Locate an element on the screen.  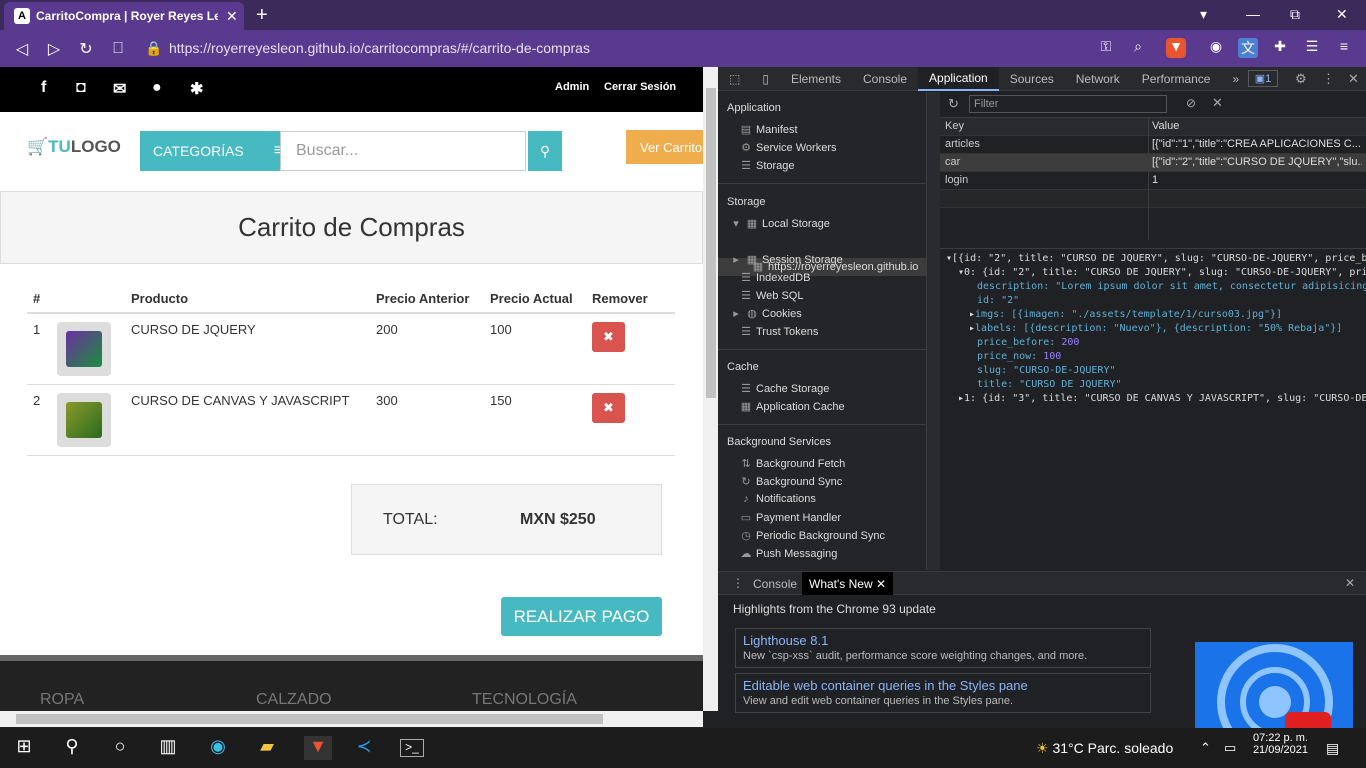
refresh-icon: ↻ is located at coordinates (953, 104).